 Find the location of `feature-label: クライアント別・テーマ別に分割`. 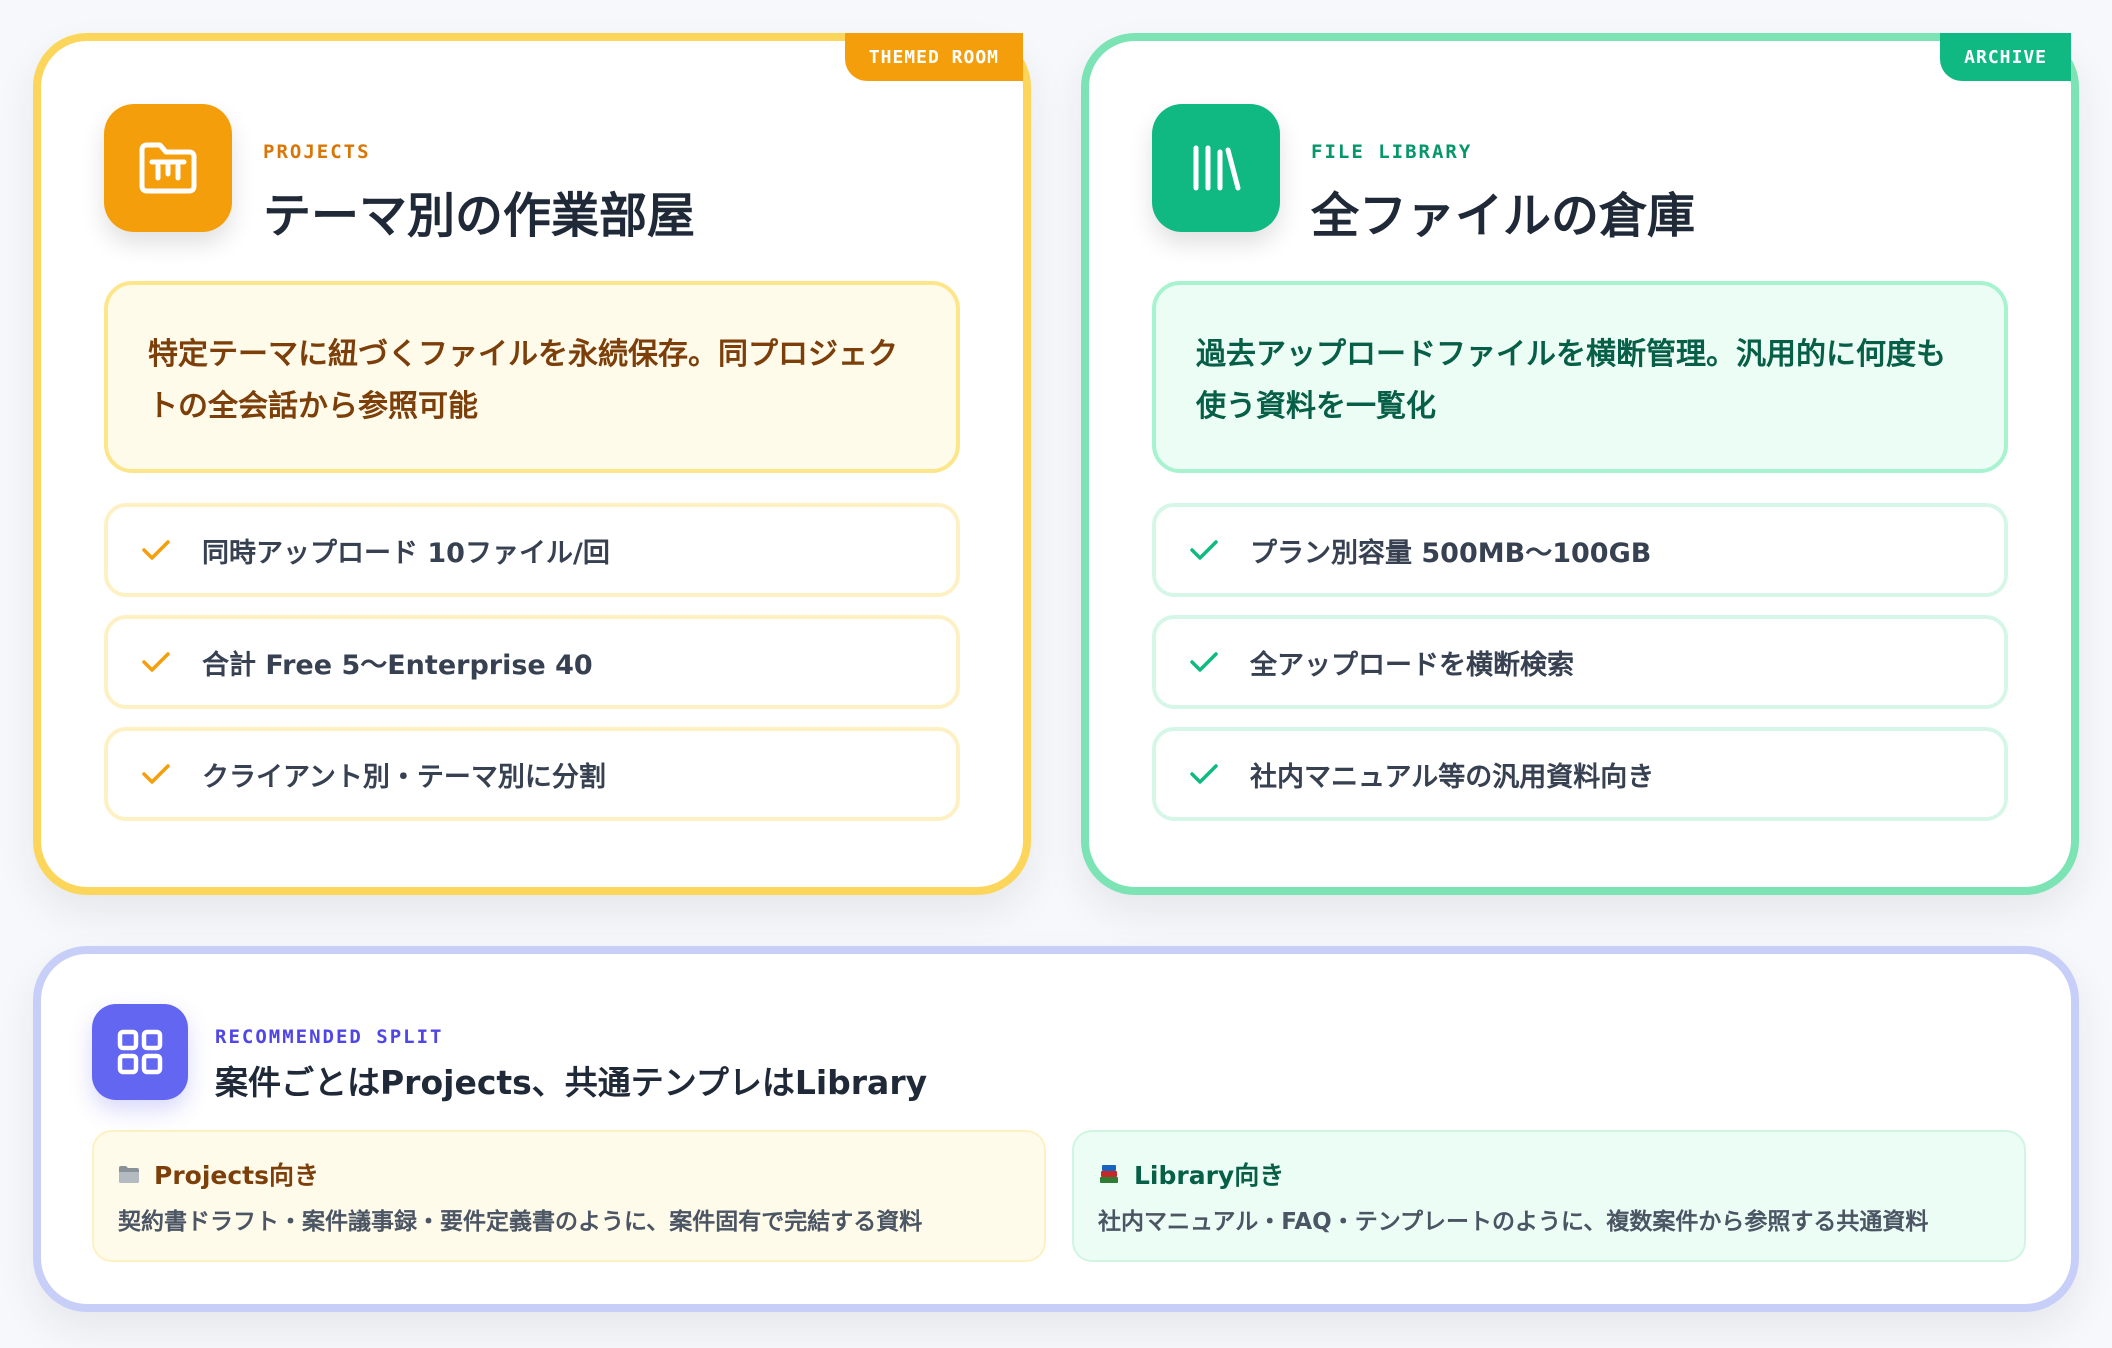

feature-label: クライアント別・テーマ別に分割 is located at coordinates (404, 777).